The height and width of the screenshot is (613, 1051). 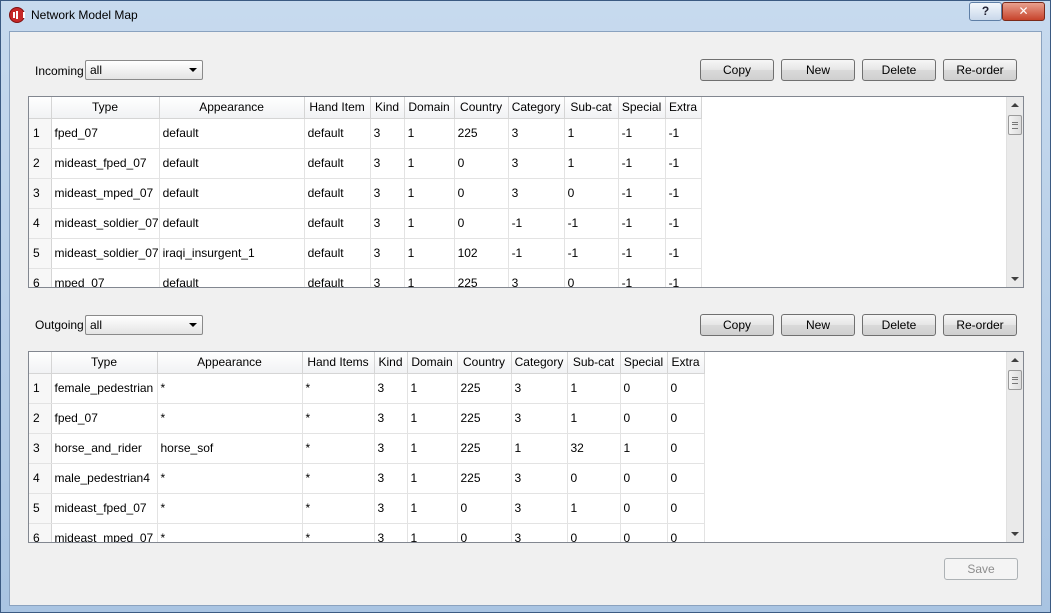 I want to click on incoming-reorder-button: Re-order, so click(x=980, y=70).